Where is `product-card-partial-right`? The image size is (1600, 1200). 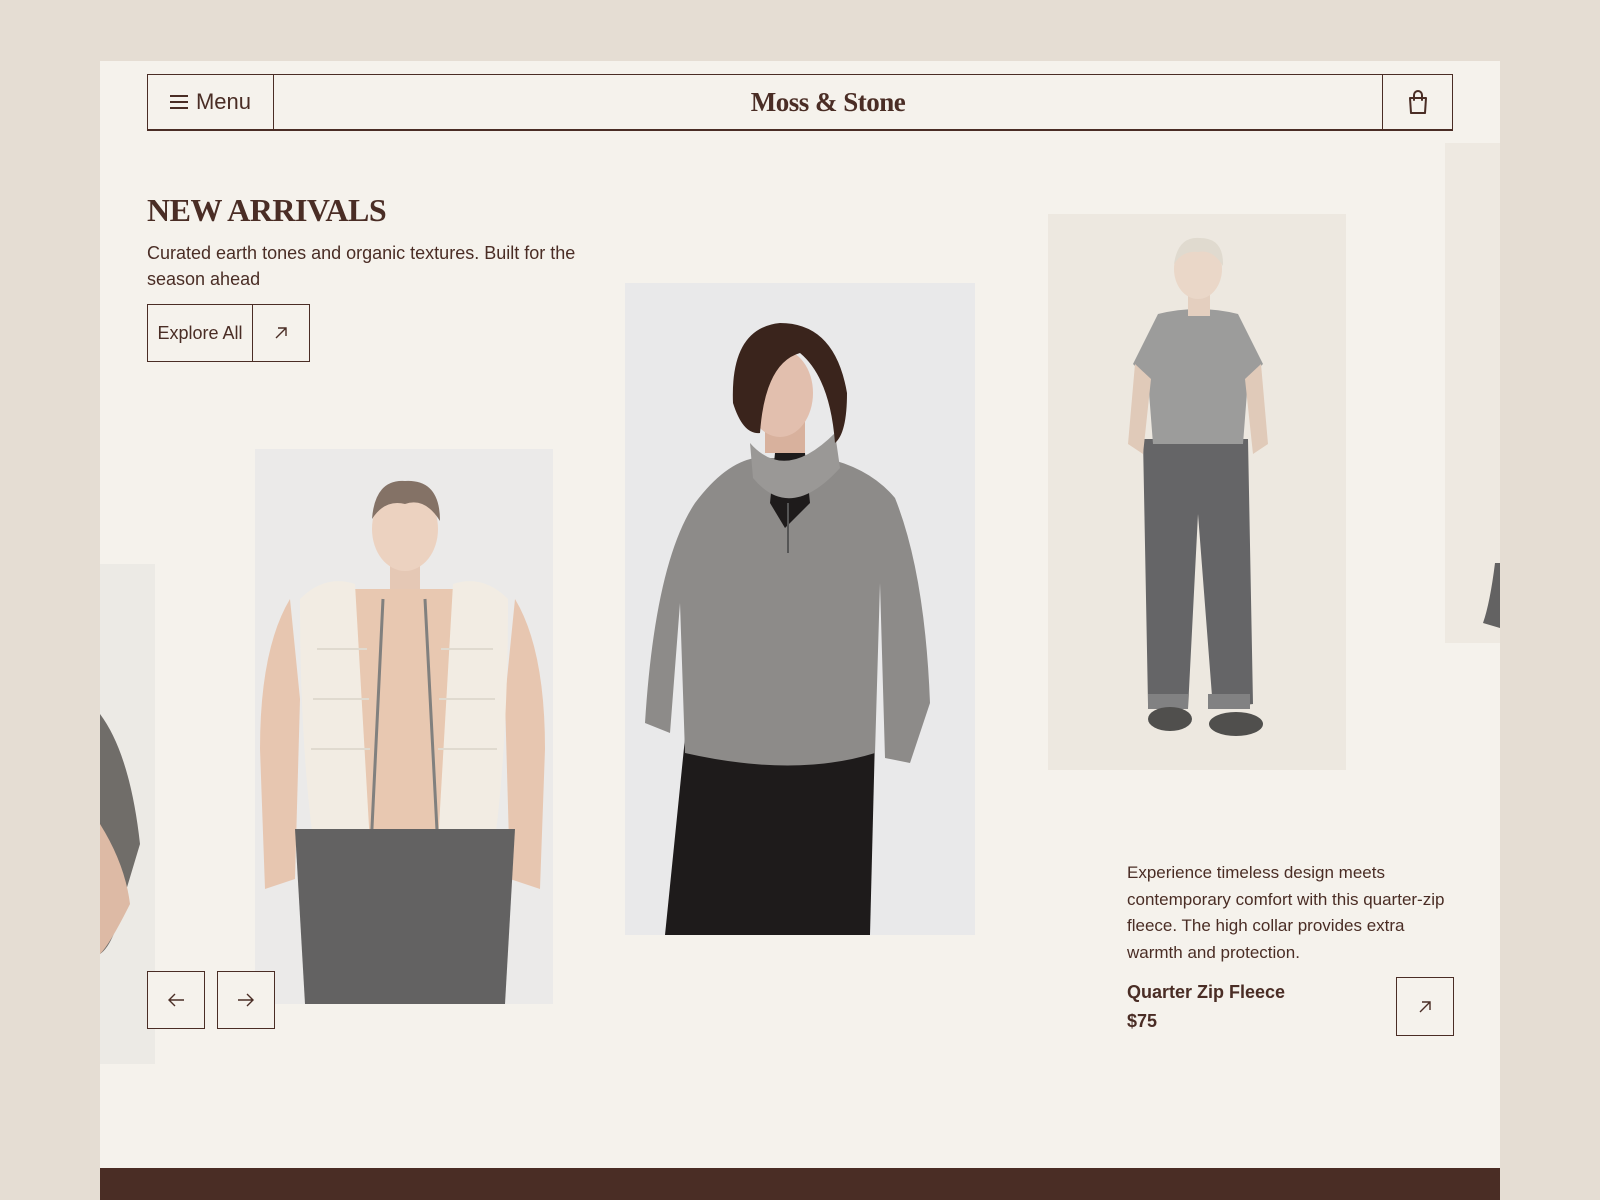
product-card-partial-right is located at coordinates (1472, 393).